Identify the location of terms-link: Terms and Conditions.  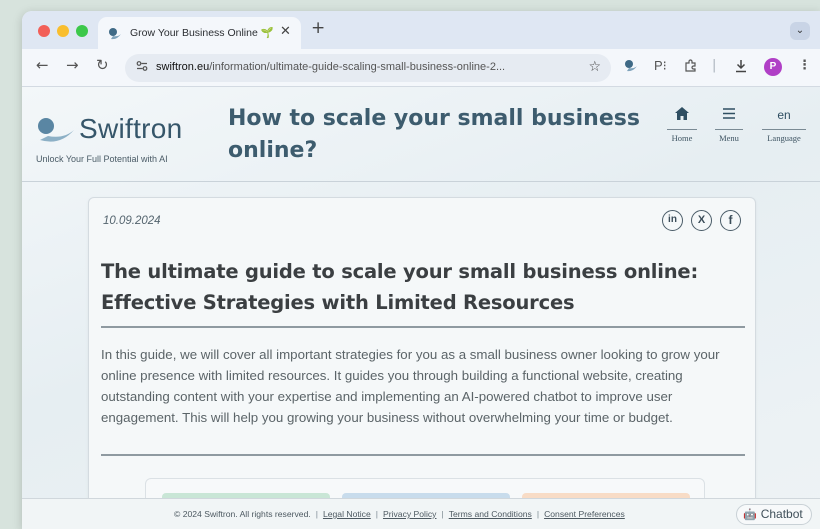
(490, 514).